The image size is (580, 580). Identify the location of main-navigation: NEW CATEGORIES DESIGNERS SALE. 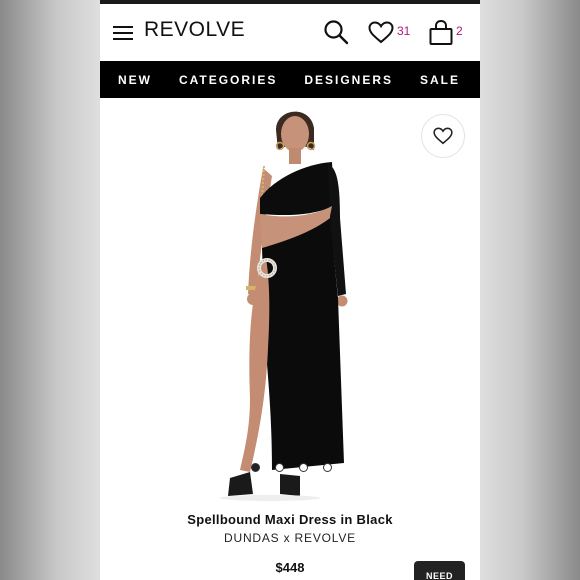
(290, 79).